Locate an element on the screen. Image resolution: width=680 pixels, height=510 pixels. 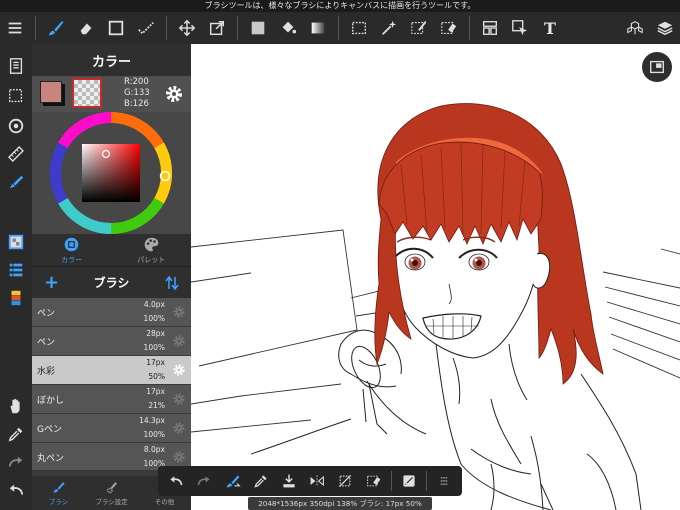
flip-horizontal-icon is located at coordinates (317, 481).